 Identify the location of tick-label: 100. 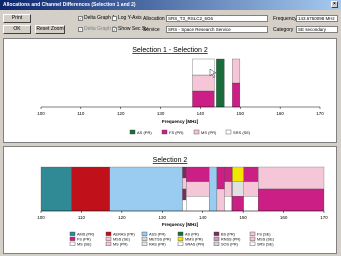
(41, 113).